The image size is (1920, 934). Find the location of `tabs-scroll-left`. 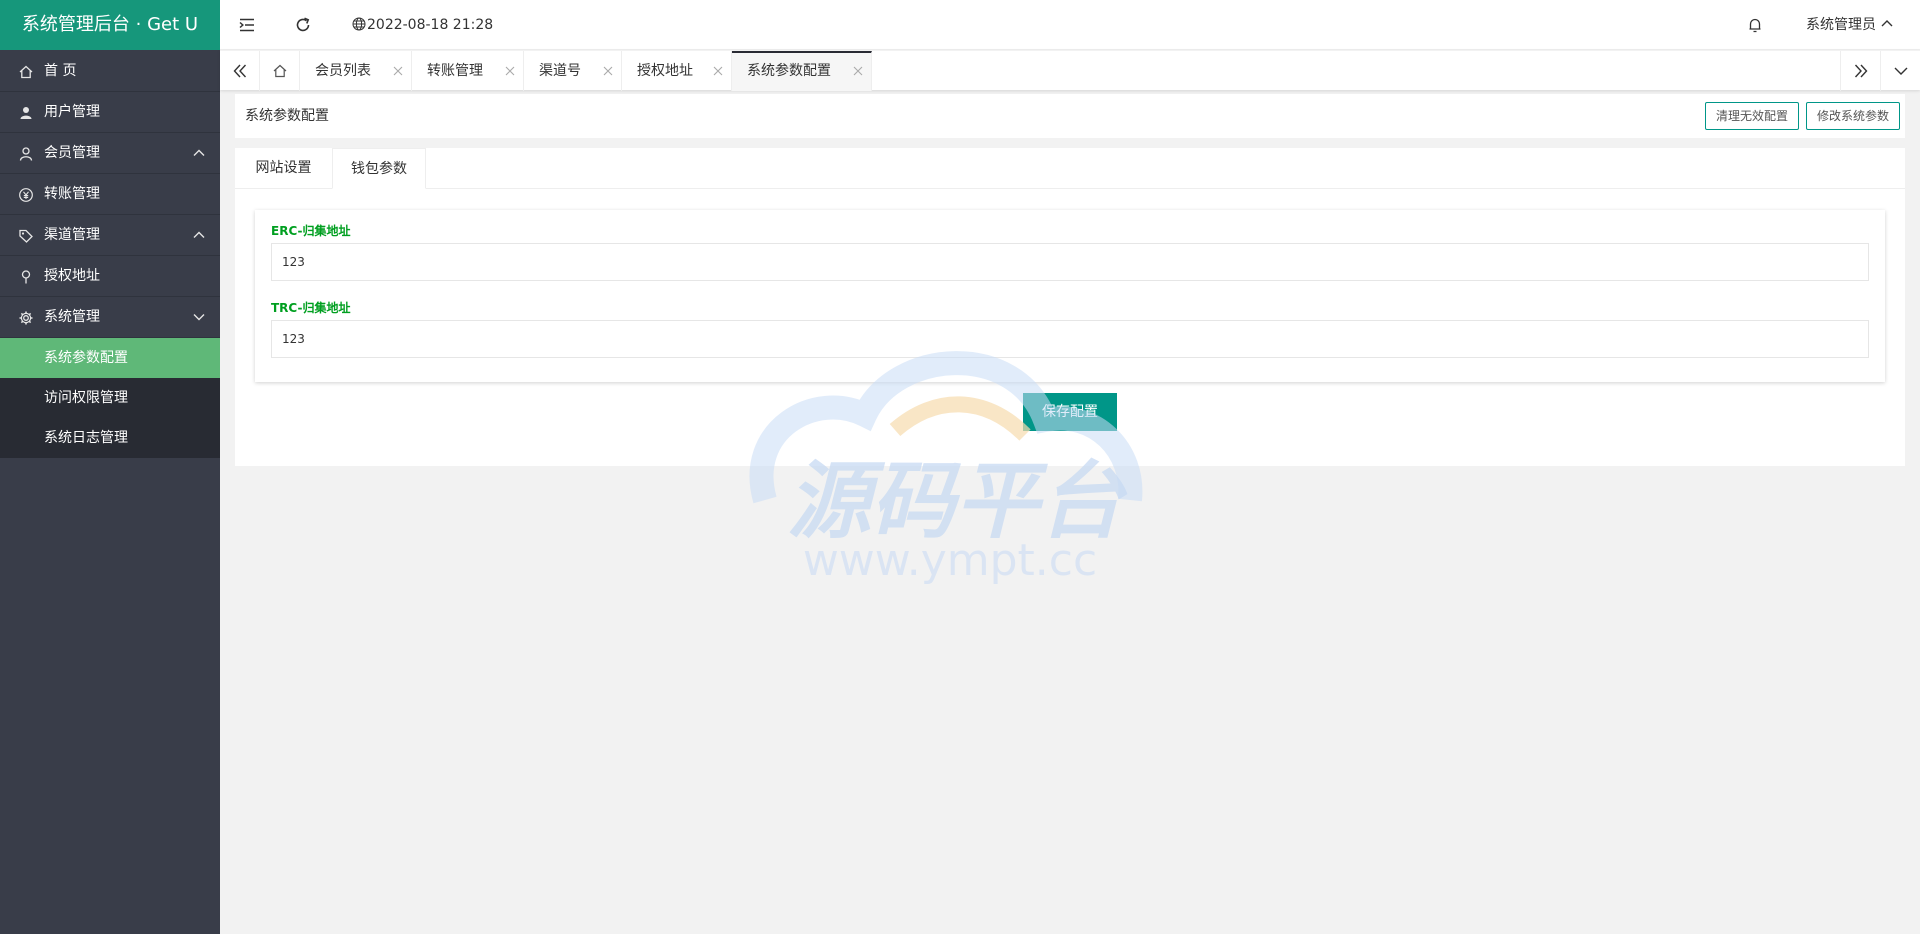

tabs-scroll-left is located at coordinates (240, 71).